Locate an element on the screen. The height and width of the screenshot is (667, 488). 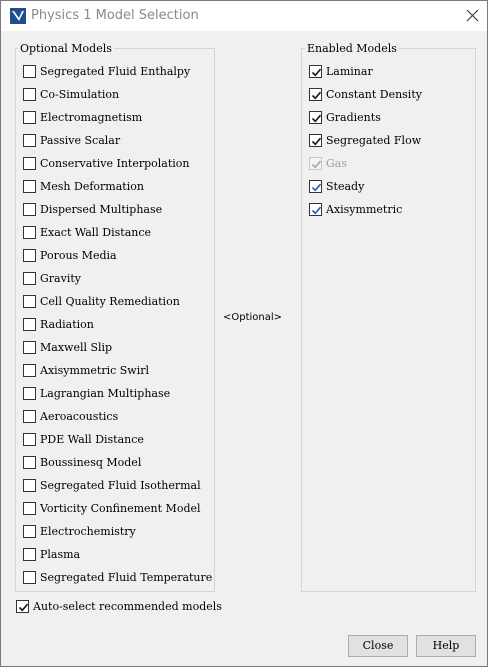
model-label: Maxwell Slip is located at coordinates (76, 347).